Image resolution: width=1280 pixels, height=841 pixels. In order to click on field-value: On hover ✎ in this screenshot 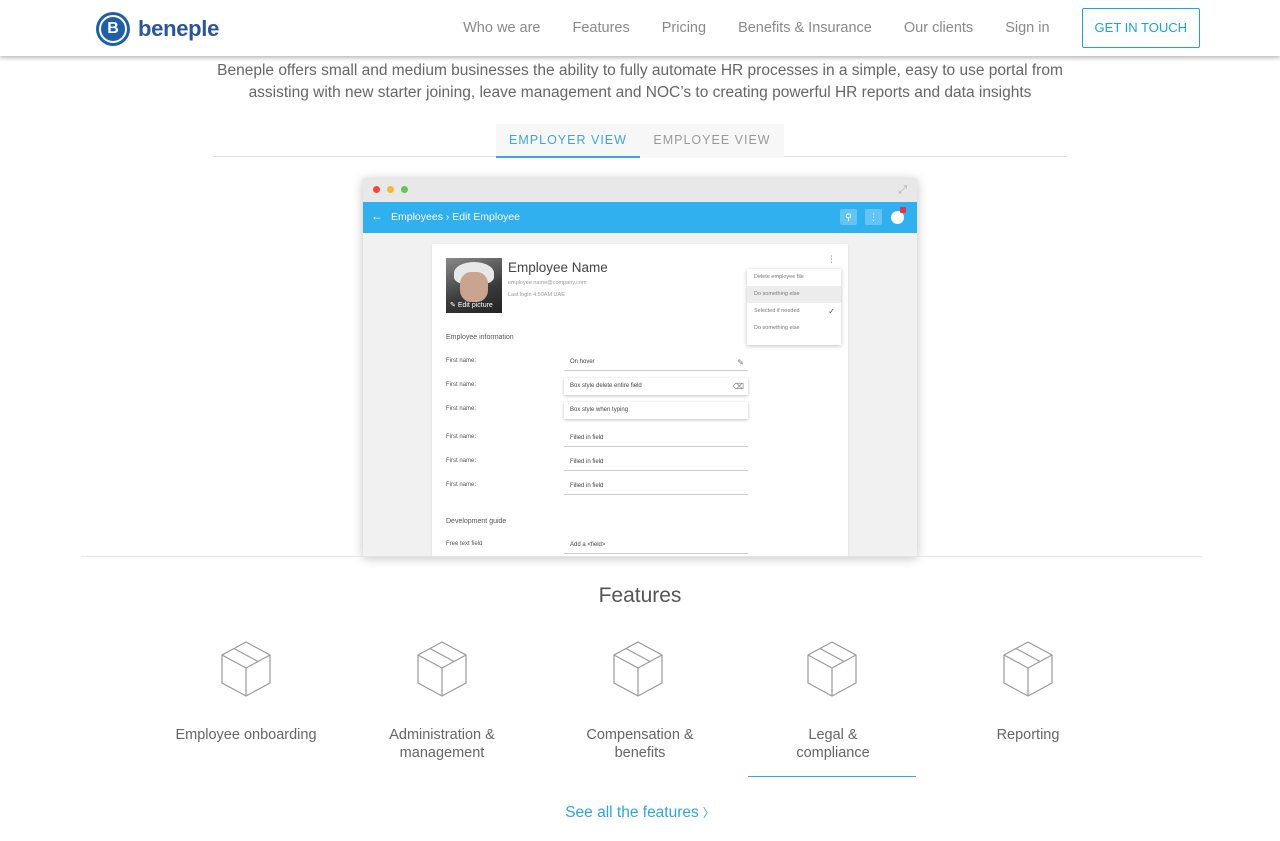, I will do `click(656, 362)`.